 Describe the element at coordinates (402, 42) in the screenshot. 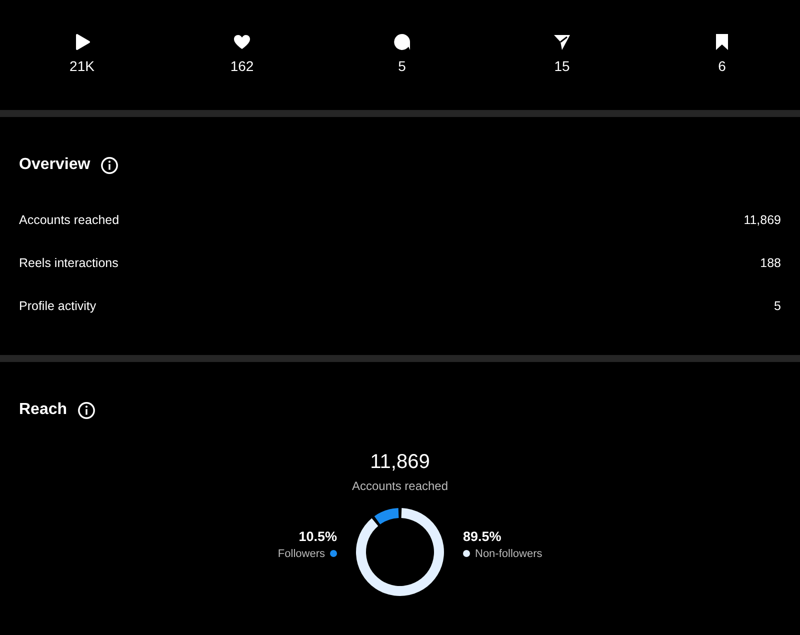

I see `speech-bubble-icon` at that location.